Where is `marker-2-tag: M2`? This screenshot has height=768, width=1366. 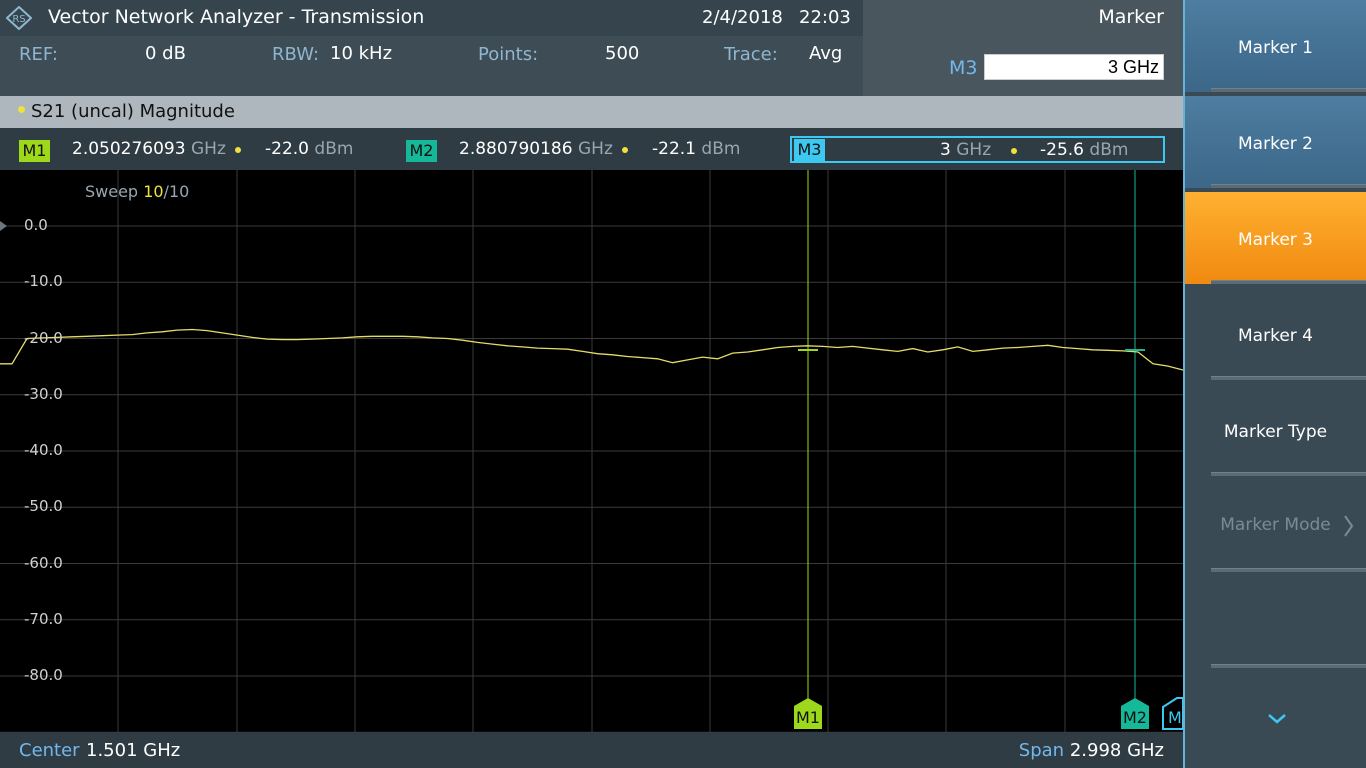
marker-2-tag: M2 is located at coordinates (421, 151).